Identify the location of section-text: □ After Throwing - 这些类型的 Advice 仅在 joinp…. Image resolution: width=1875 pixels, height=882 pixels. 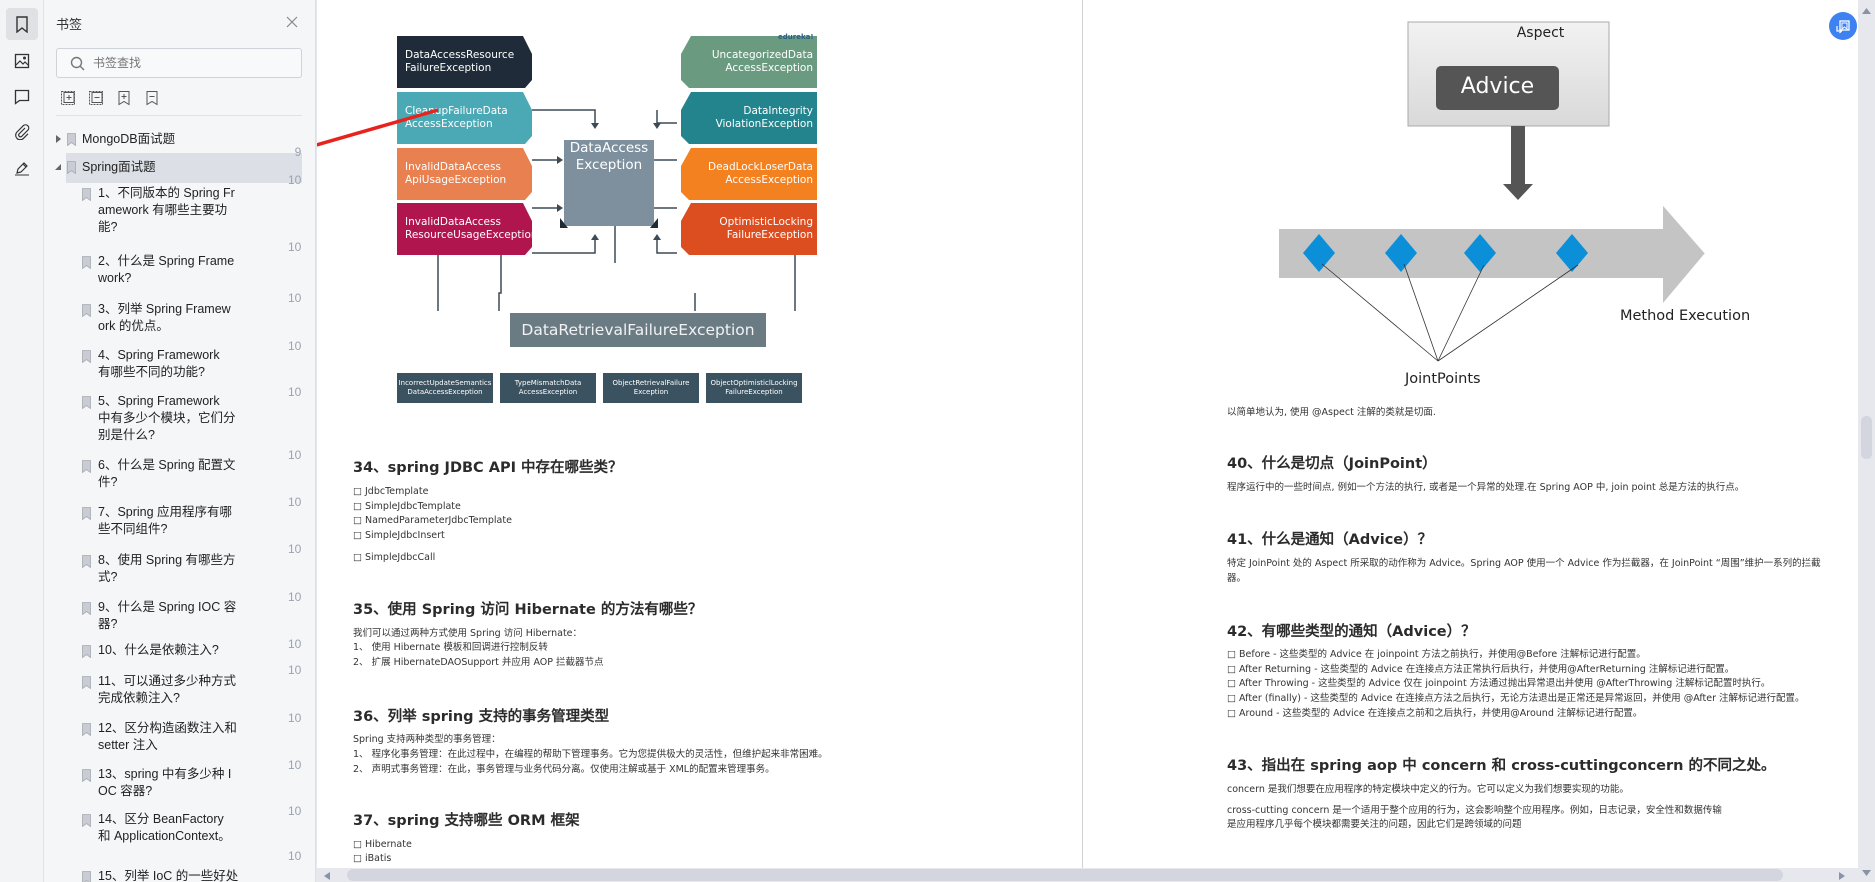
(1499, 683).